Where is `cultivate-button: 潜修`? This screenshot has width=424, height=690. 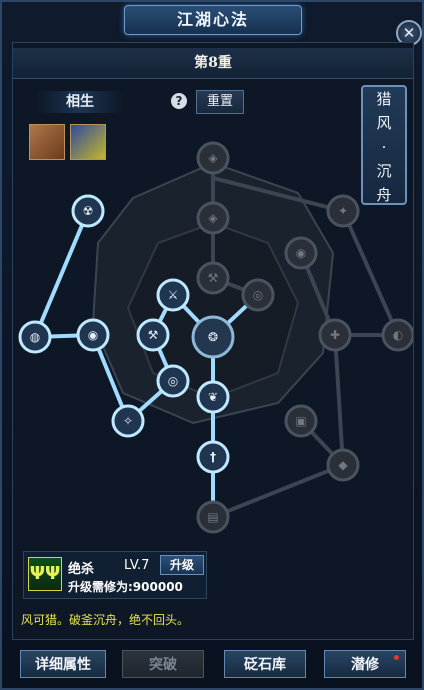
cultivate-button: 潜修 is located at coordinates (365, 664).